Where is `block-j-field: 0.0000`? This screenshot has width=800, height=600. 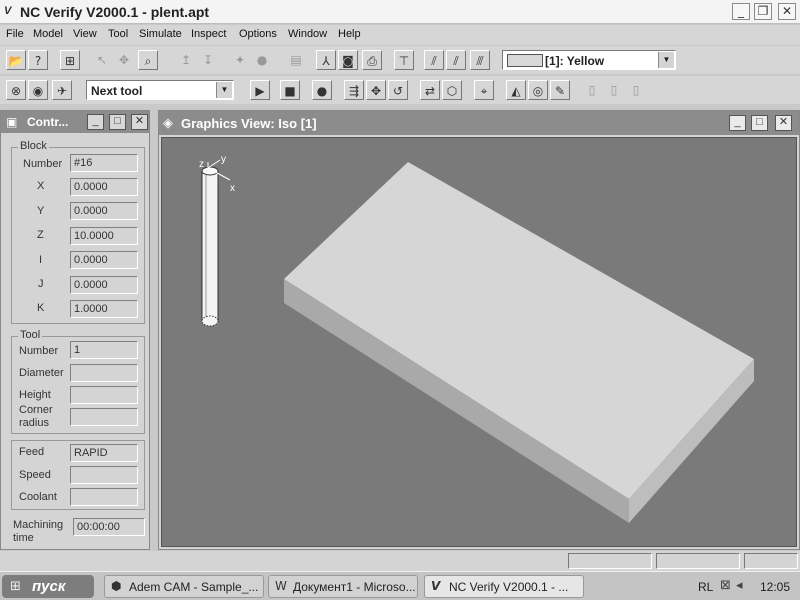
block-j-field: 0.0000 is located at coordinates (104, 285).